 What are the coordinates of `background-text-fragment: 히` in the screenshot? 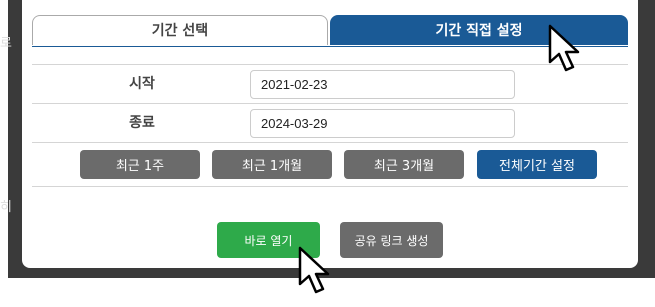 It's located at (6, 207).